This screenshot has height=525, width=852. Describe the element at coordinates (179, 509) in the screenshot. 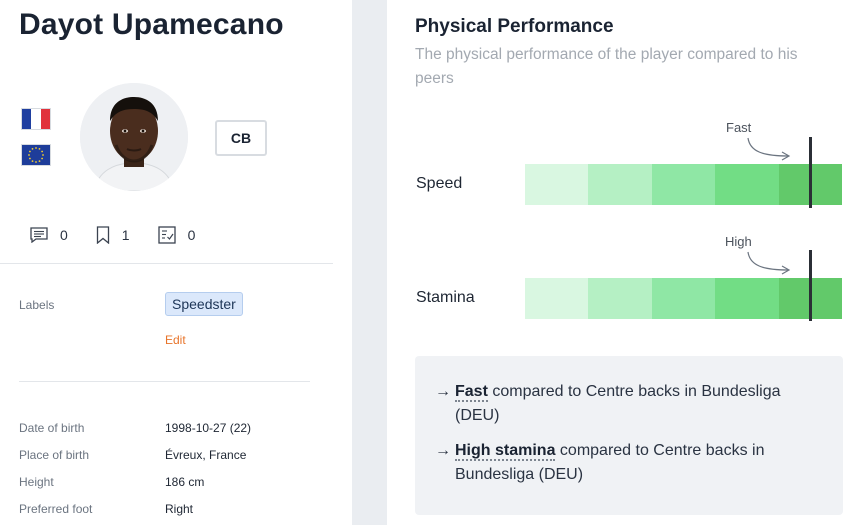

I see `detail-value-foot: Right` at that location.